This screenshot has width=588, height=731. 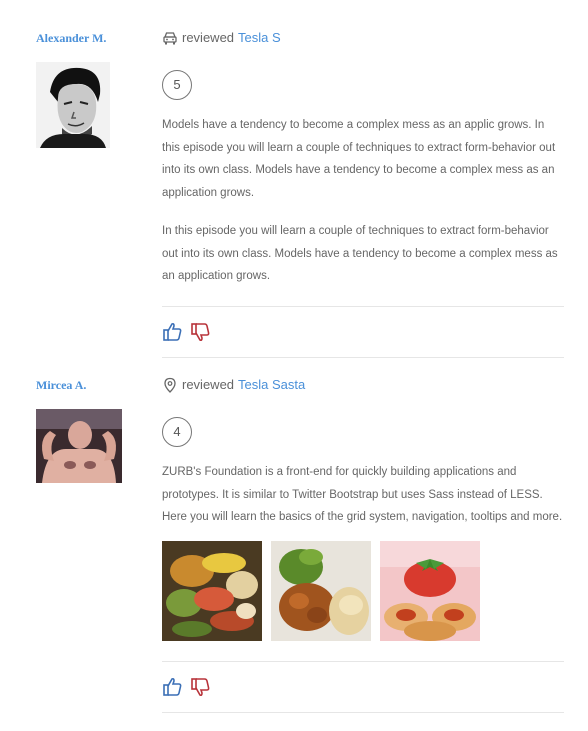 I want to click on man-portrait-avatar, so click(x=73, y=105).